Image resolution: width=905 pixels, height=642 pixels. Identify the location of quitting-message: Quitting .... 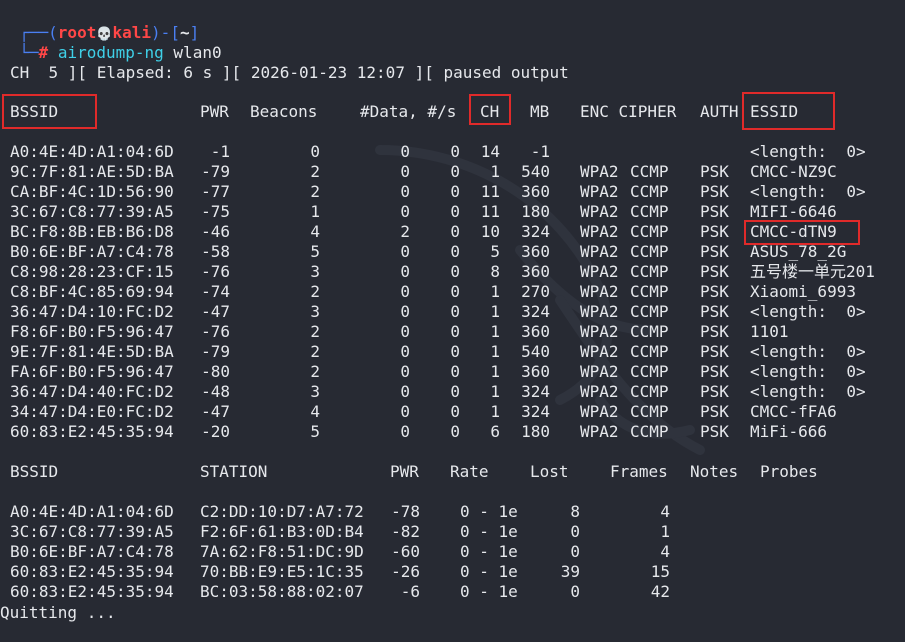
(58, 612).